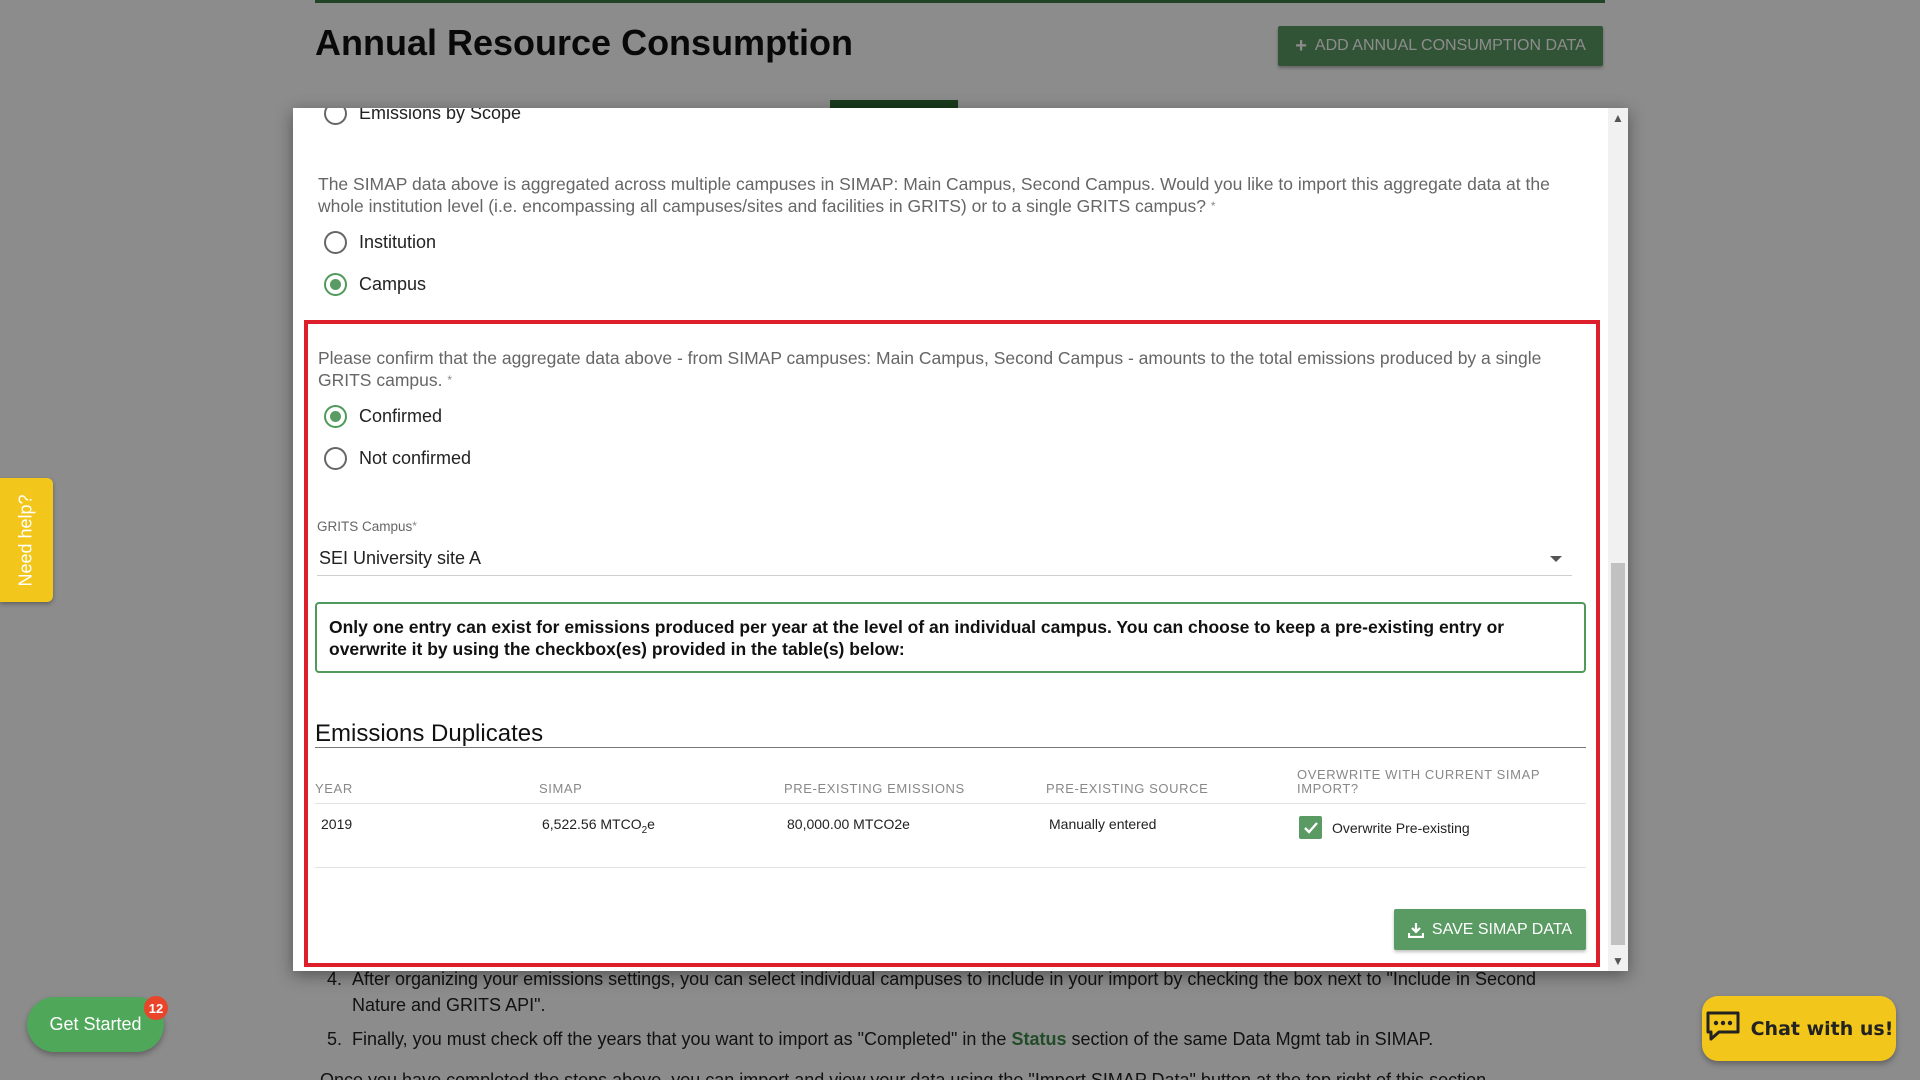 This screenshot has height=1080, width=1920. What do you see at coordinates (95, 1024) in the screenshot?
I see `get-started-label: Get Started` at bounding box center [95, 1024].